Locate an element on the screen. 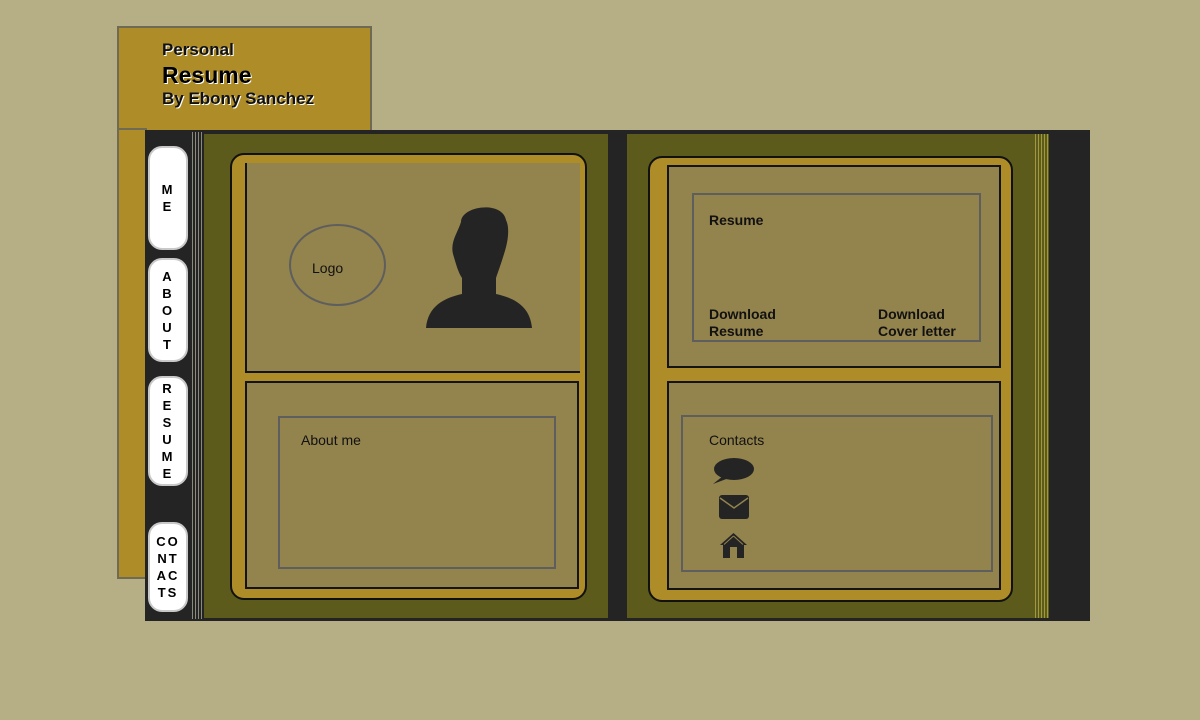  tab-contacts-label-4: TS is located at coordinates (168, 592).